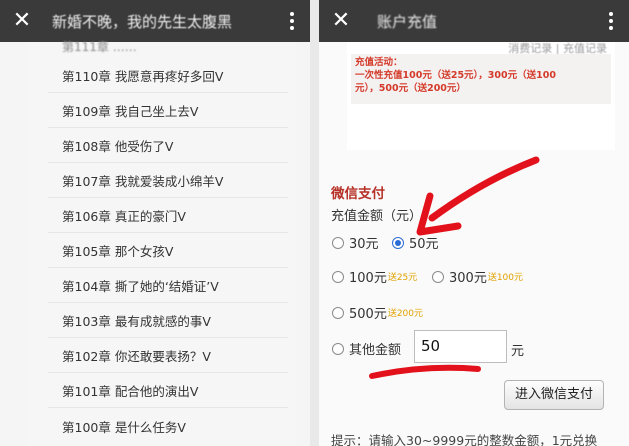 This screenshot has height=446, width=629. I want to click on promo-line: 充值活动：, so click(379, 62).